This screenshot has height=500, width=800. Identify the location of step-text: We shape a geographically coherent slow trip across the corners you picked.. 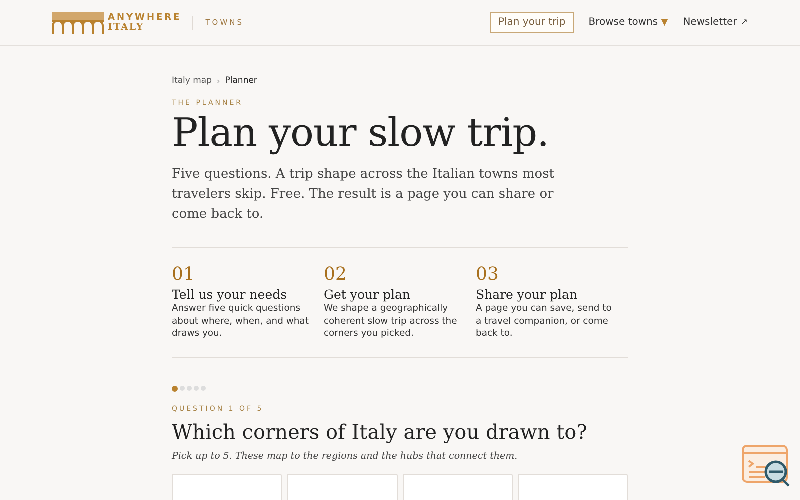
(391, 321).